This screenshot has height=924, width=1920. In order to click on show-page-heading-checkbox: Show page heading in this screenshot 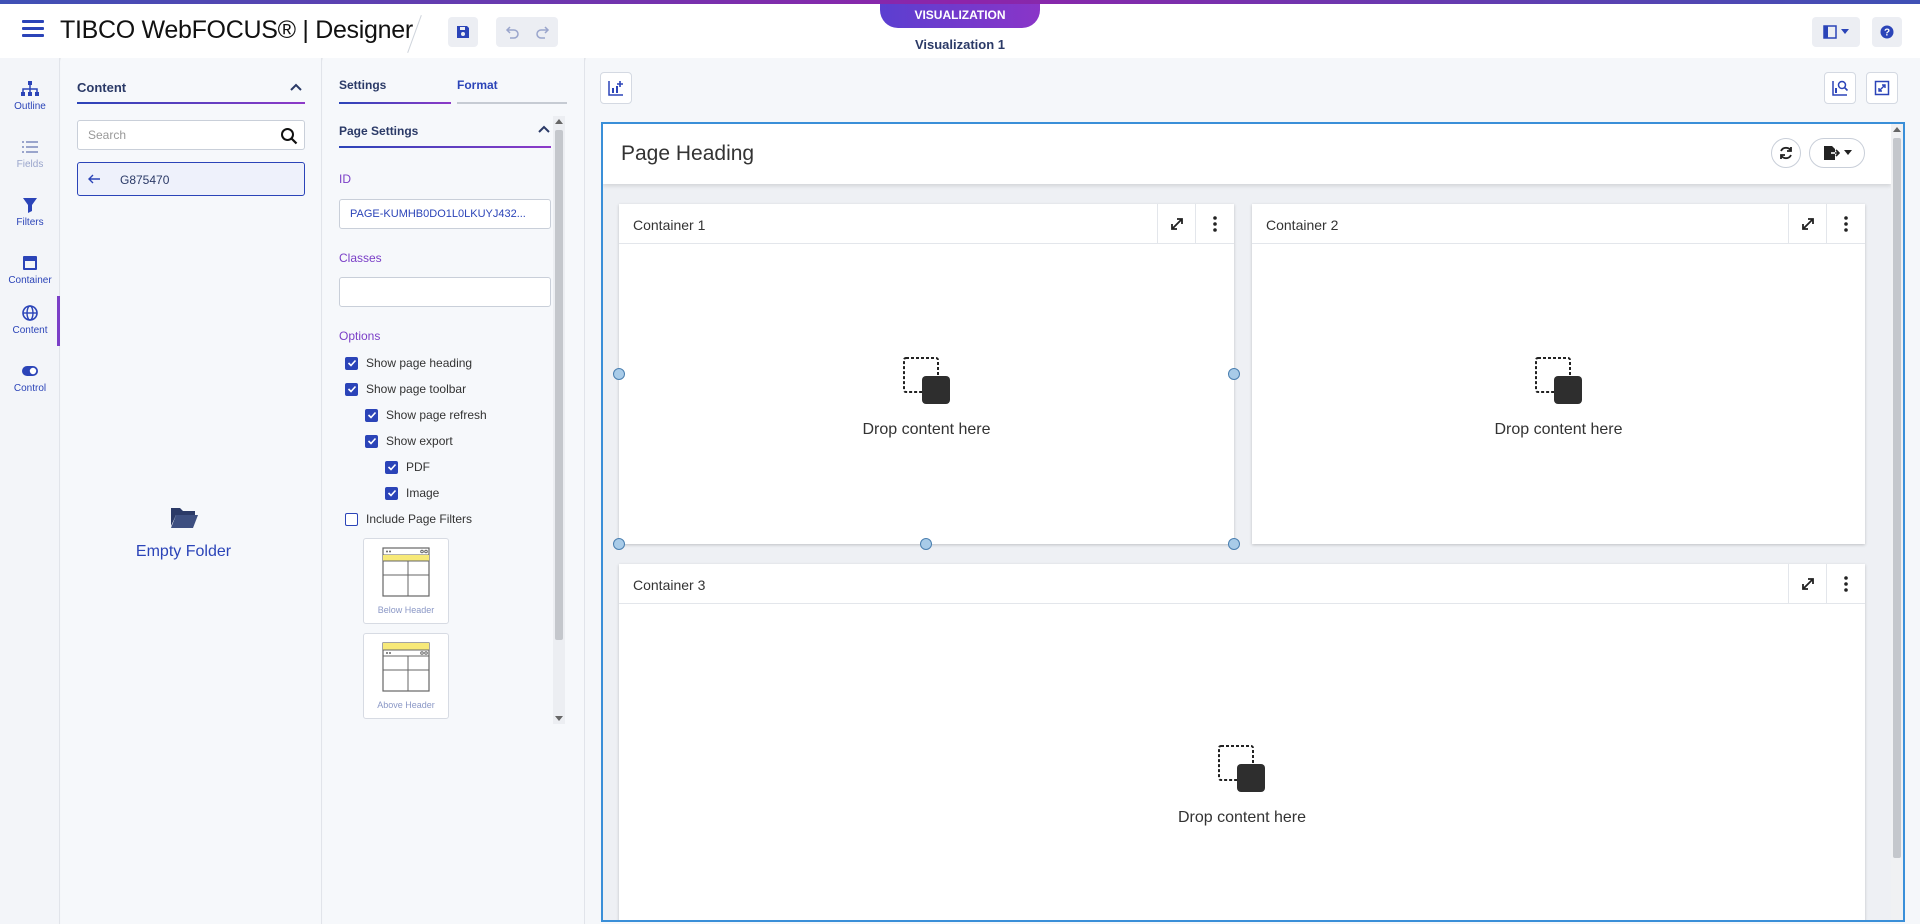, I will do `click(408, 363)`.